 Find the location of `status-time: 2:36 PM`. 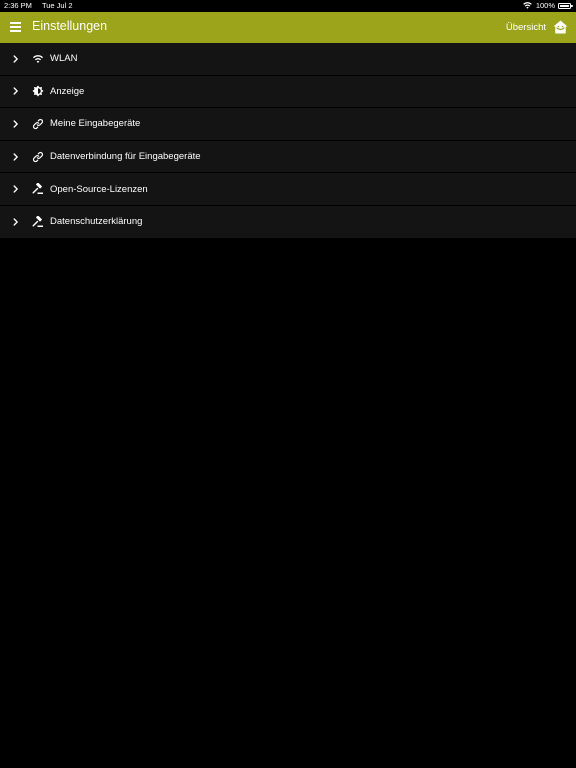

status-time: 2:36 PM is located at coordinates (18, 5).